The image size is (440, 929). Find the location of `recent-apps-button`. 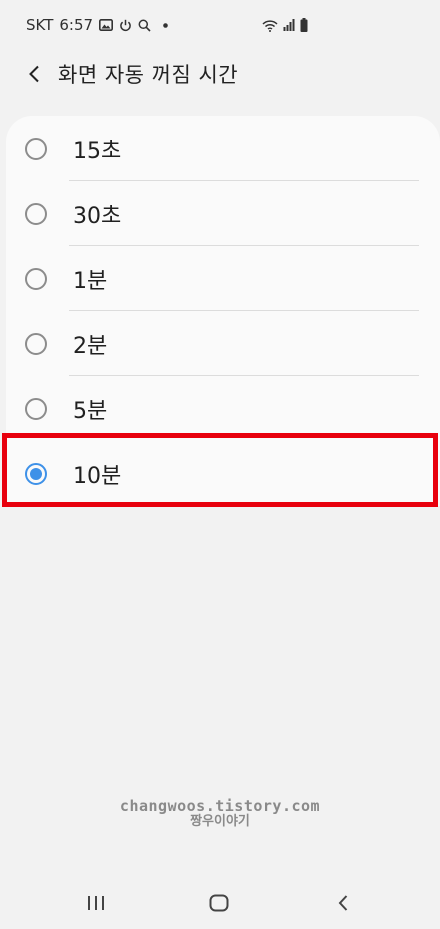

recent-apps-button is located at coordinates (96, 903).